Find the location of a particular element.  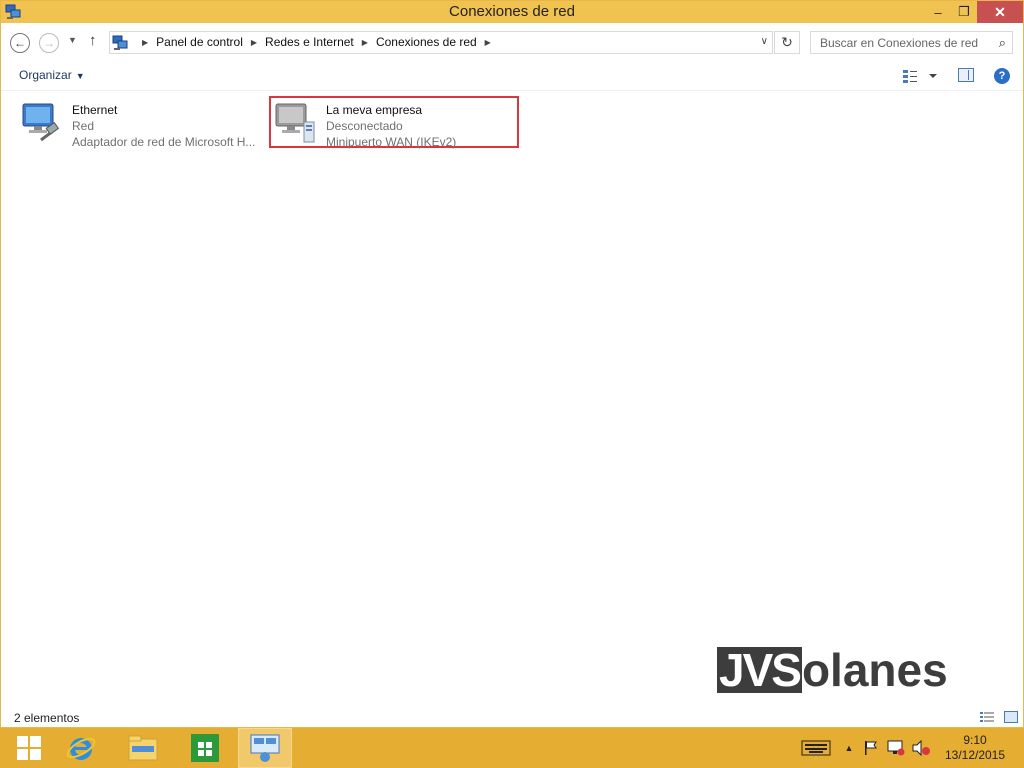

taskbar-store is located at coordinates (205, 748).